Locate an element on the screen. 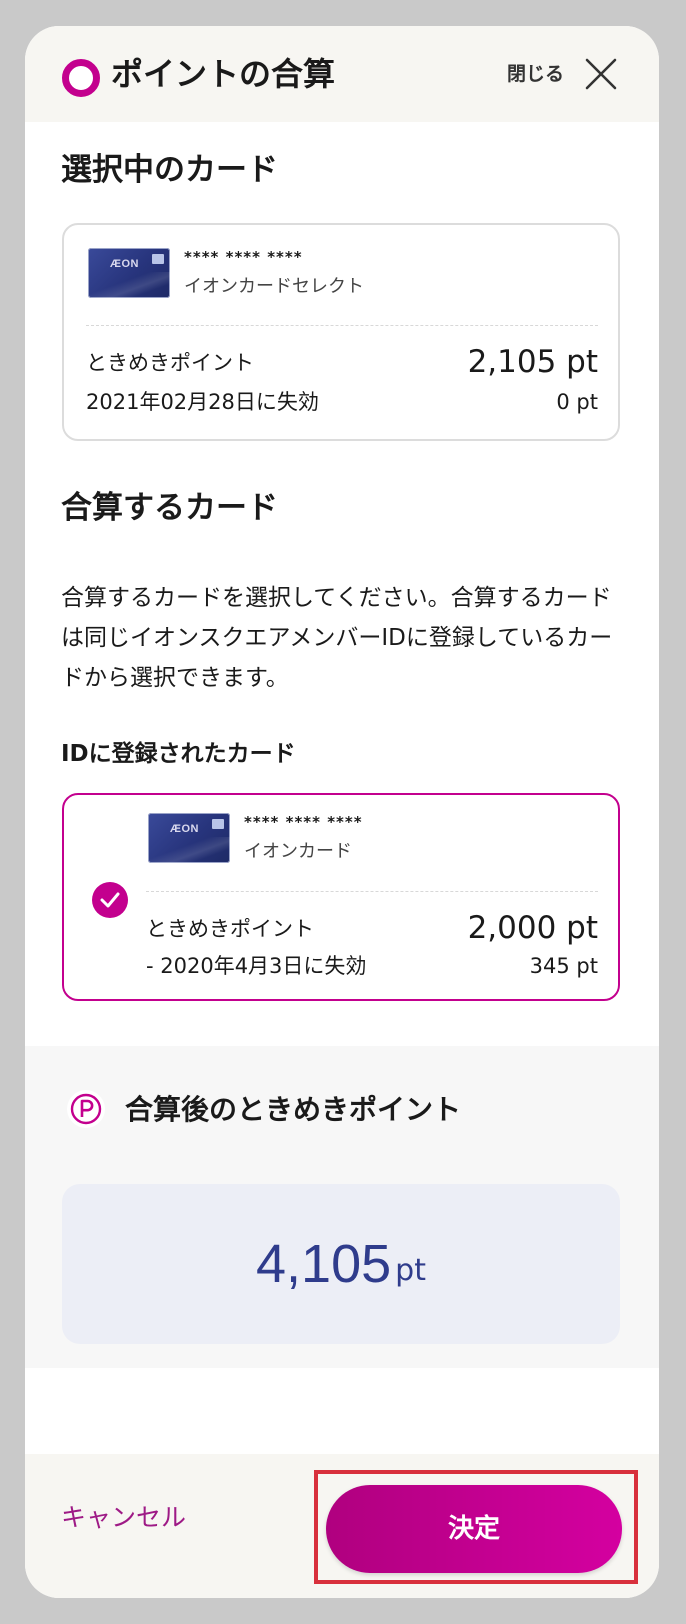 The image size is (686, 1624). close-icon is located at coordinates (601, 74).